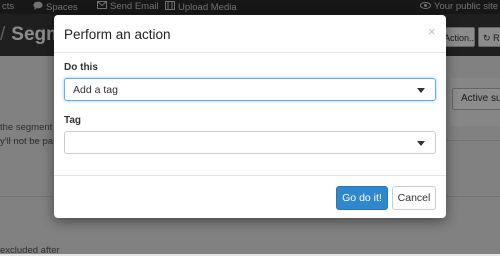 This screenshot has height=256, width=500. What do you see at coordinates (81, 67) in the screenshot?
I see `do-this-label: Do this` at bounding box center [81, 67].